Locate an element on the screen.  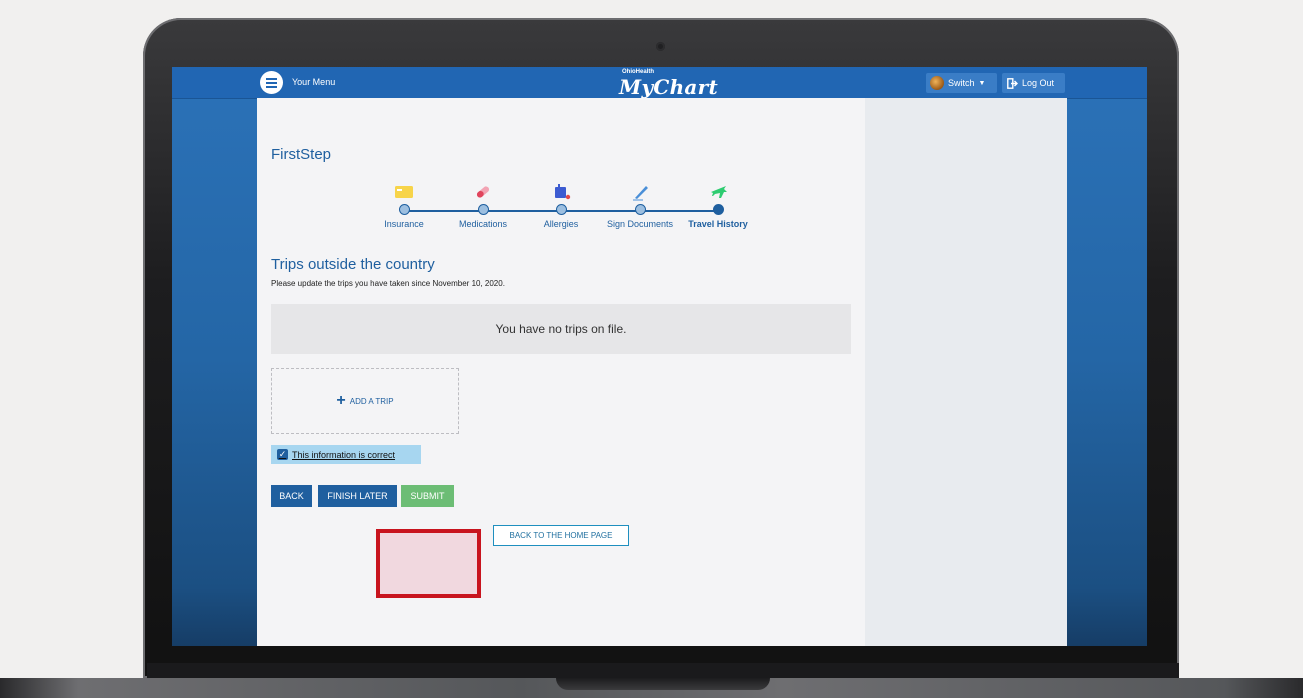
step-label-sign-documents: Sign Documents is located at coordinates (640, 224).